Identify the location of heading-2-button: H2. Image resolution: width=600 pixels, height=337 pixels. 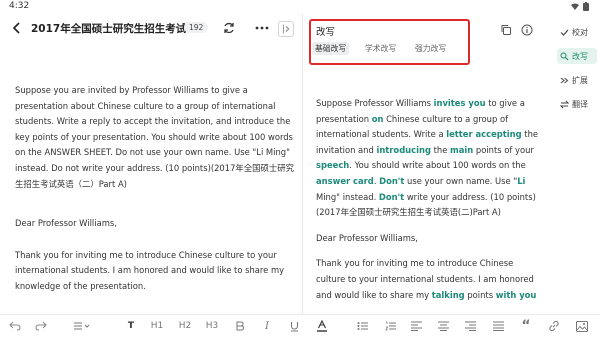
(185, 326).